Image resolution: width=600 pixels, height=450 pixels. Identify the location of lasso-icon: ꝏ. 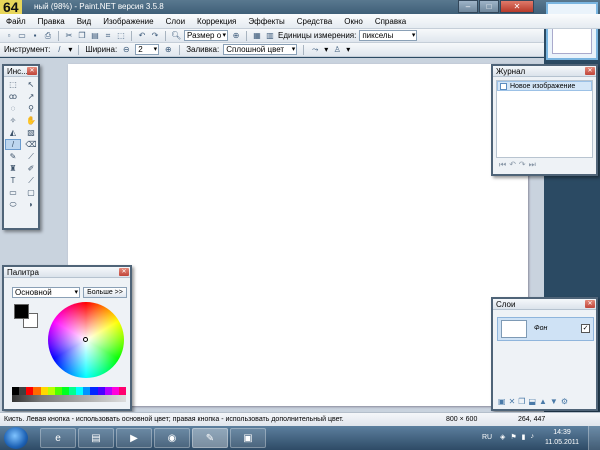
(13, 96).